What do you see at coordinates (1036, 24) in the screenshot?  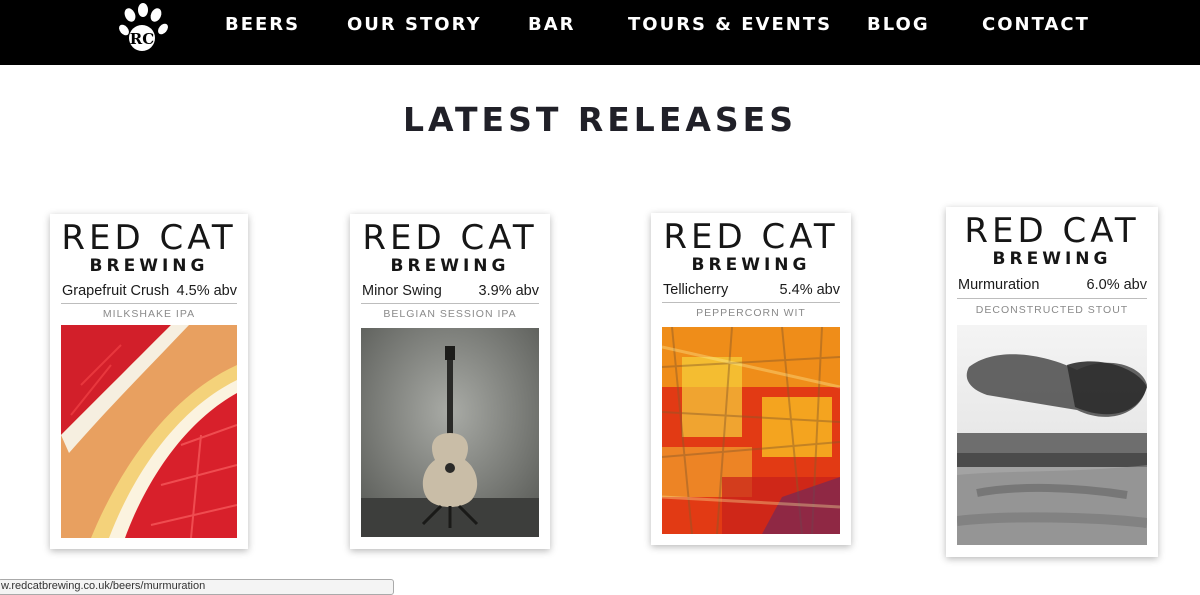 I see `nav-contact: CONTACT` at bounding box center [1036, 24].